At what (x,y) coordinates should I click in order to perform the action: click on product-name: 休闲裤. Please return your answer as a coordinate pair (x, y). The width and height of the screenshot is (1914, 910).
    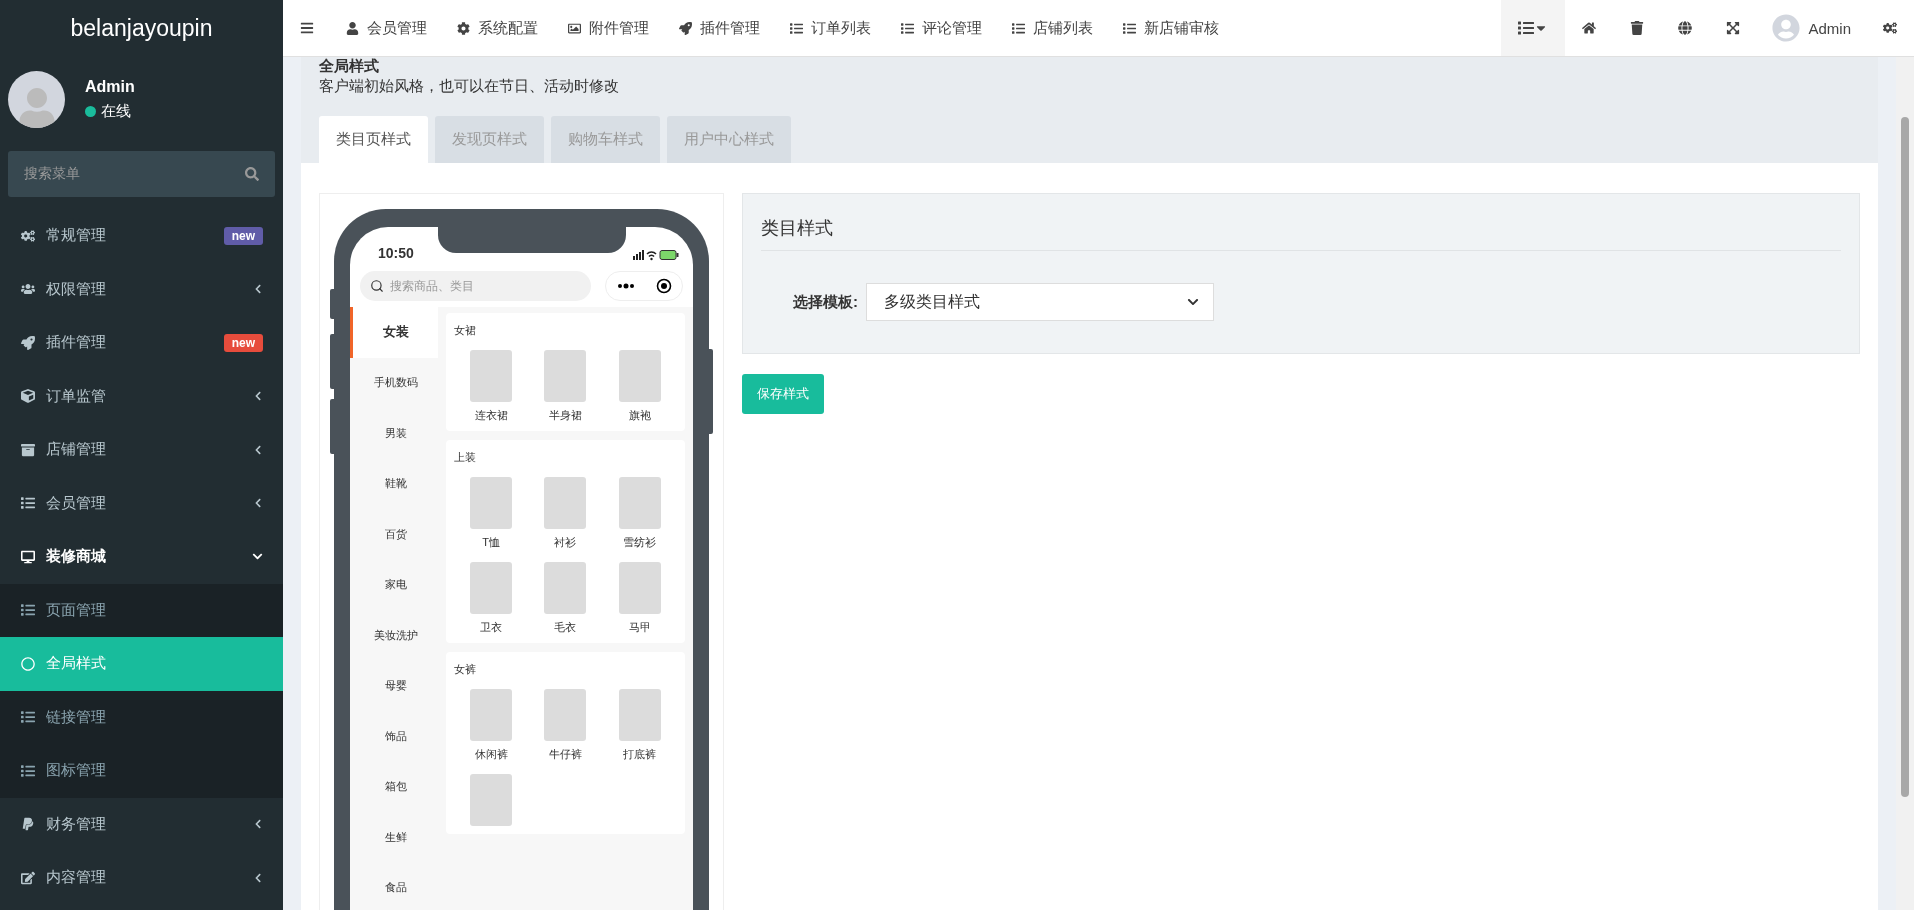
    Looking at the image, I should click on (491, 754).